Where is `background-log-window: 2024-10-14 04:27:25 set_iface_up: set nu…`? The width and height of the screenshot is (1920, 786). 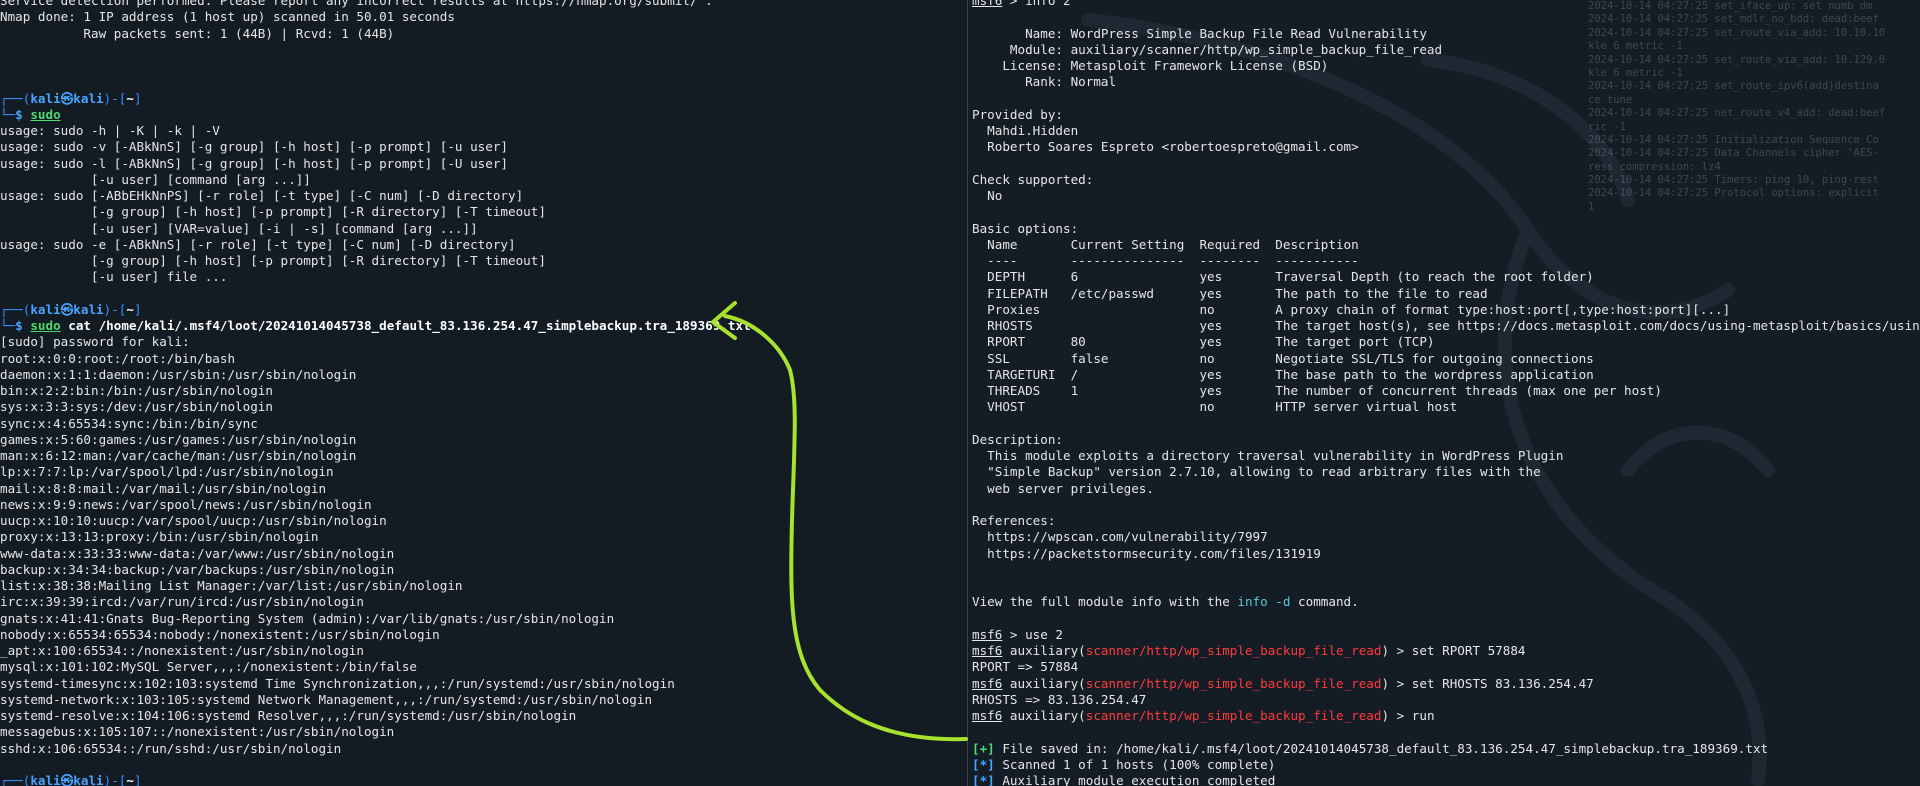
background-log-window: 2024-10-14 04:27:25 set_iface_up: set nu… is located at coordinates (1754, 135).